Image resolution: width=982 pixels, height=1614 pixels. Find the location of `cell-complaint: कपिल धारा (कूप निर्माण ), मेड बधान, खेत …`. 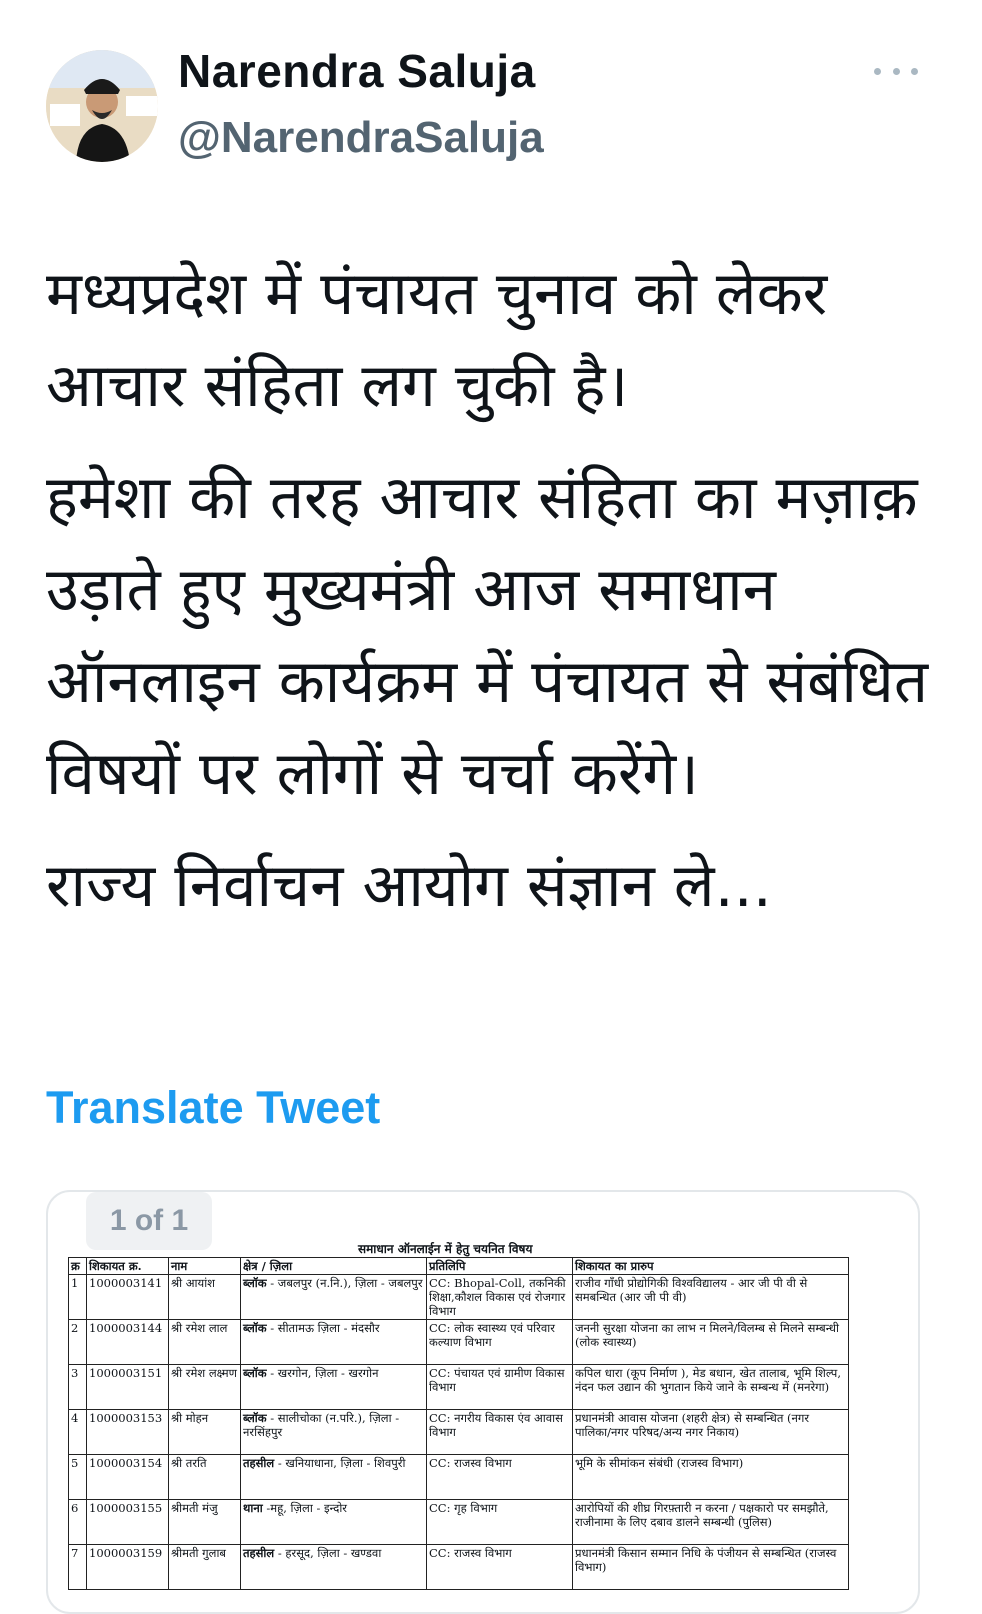

cell-complaint: कपिल धारा (कूप निर्माण ), मेड बधान, खेत … is located at coordinates (710, 1387).